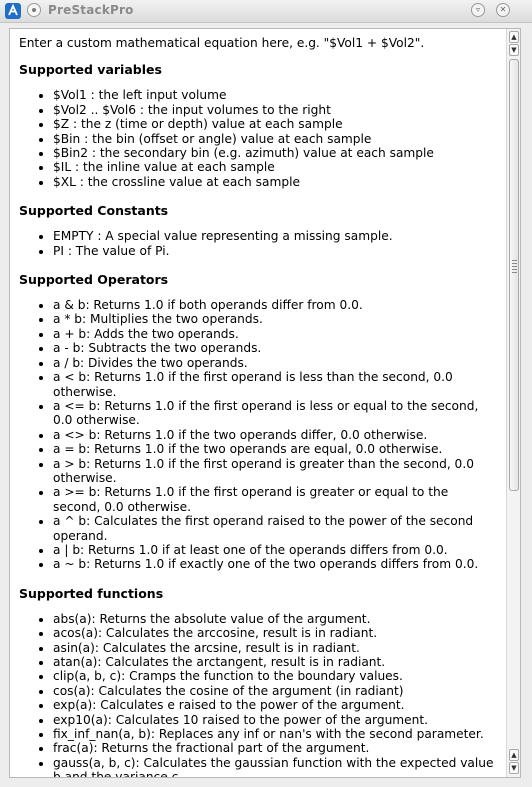  I want to click on vertical-scrollbar: ▲ ▼ ▲ ▼, so click(513, 403).